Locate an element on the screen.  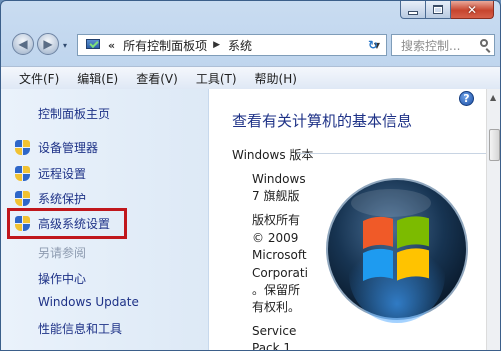
service-pack-line: Pack 1 is located at coordinates (272, 346).